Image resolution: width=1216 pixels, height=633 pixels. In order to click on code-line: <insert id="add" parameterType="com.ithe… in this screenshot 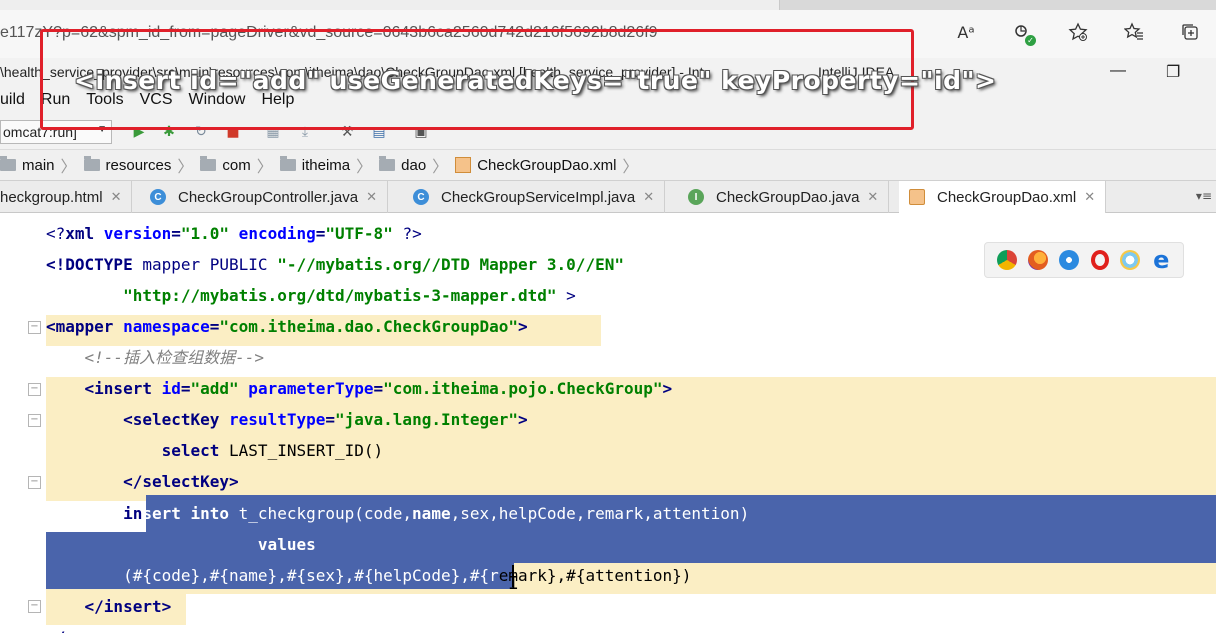, I will do `click(359, 388)`.